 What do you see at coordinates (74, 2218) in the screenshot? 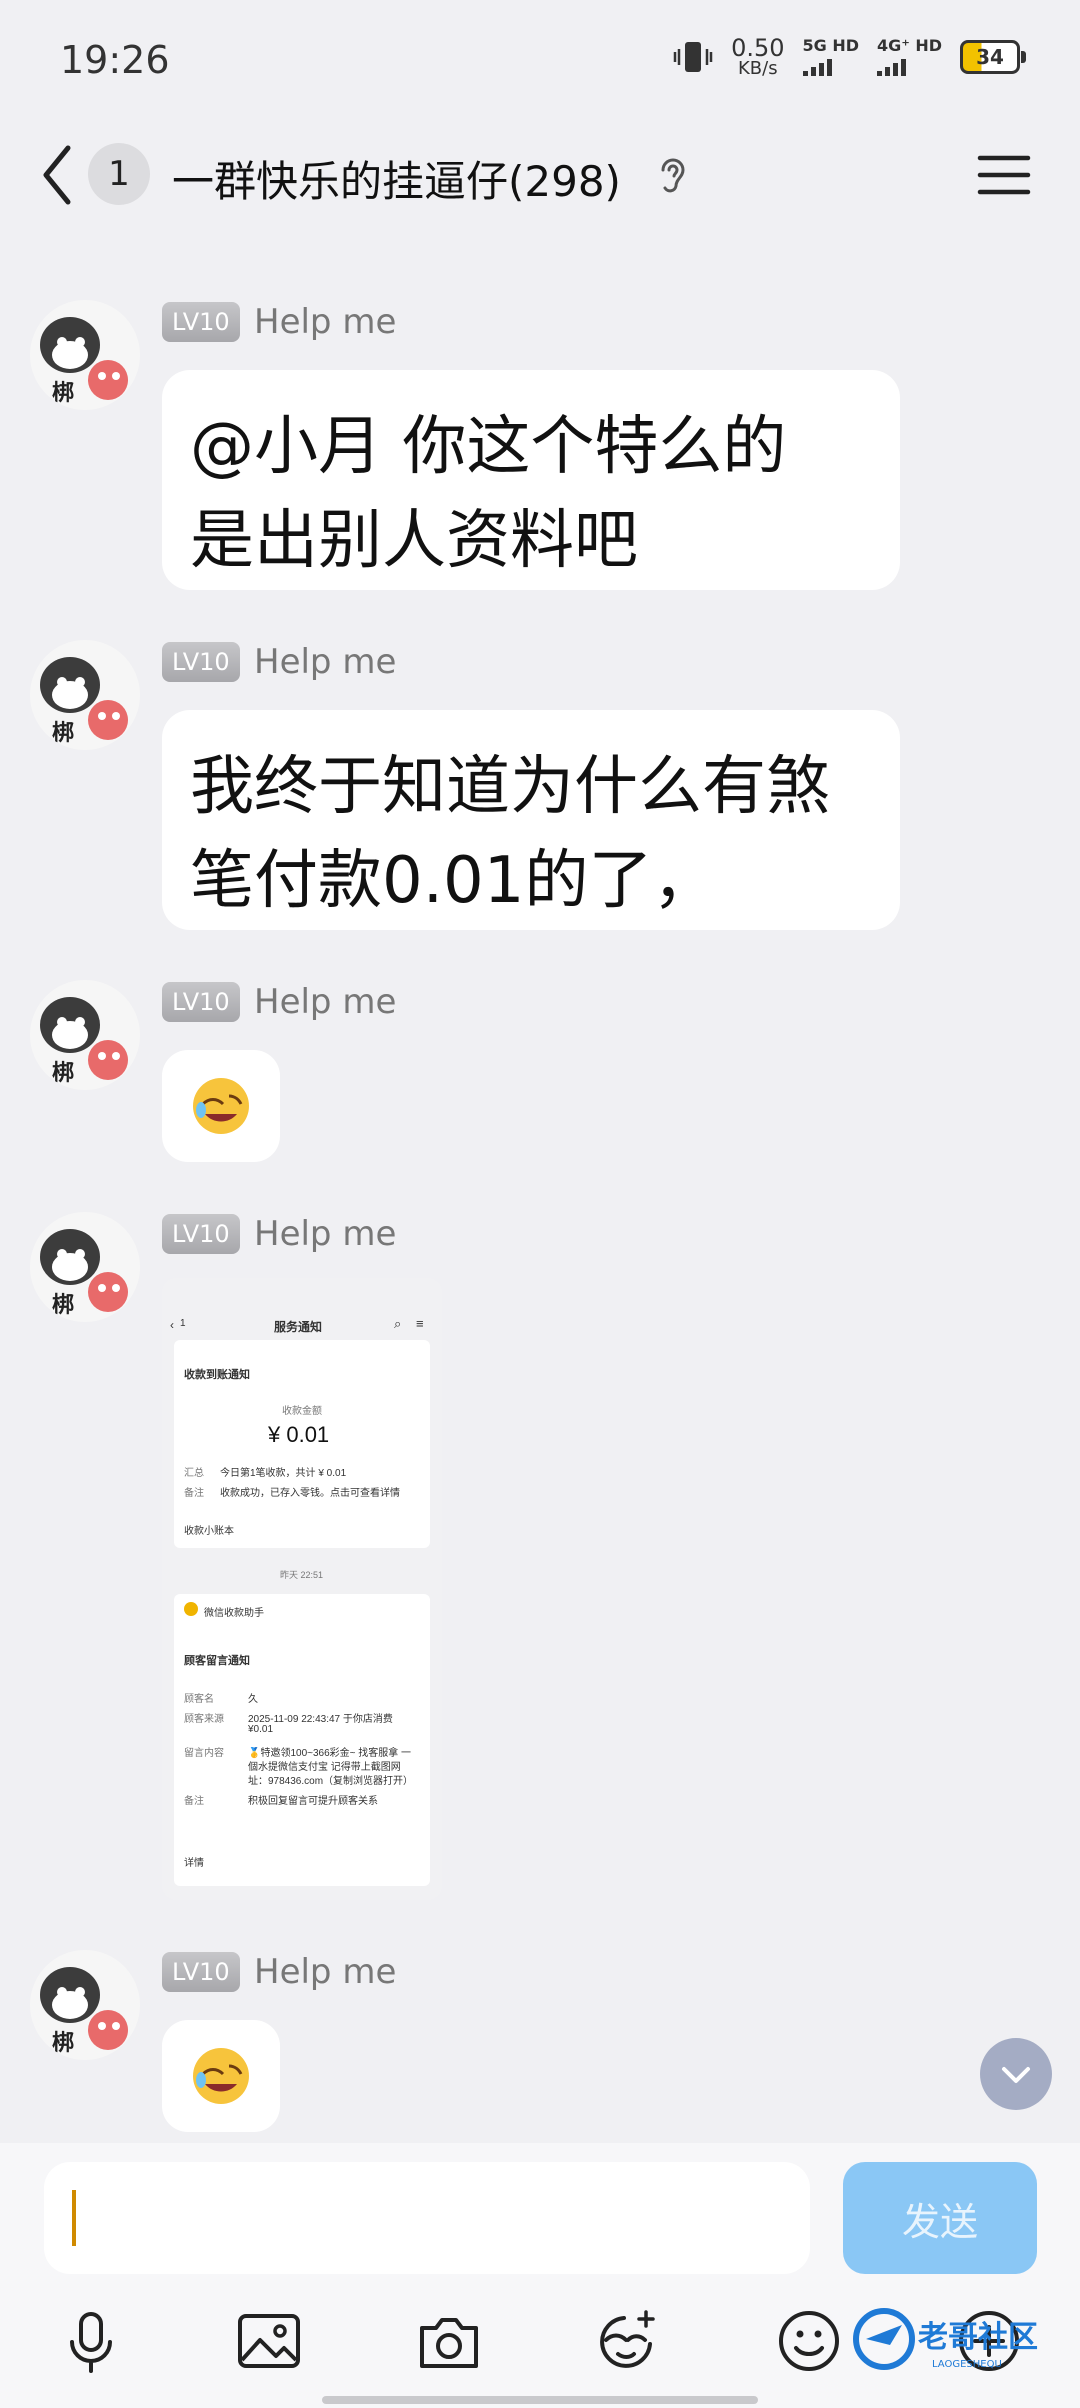
I see `text-cursor` at bounding box center [74, 2218].